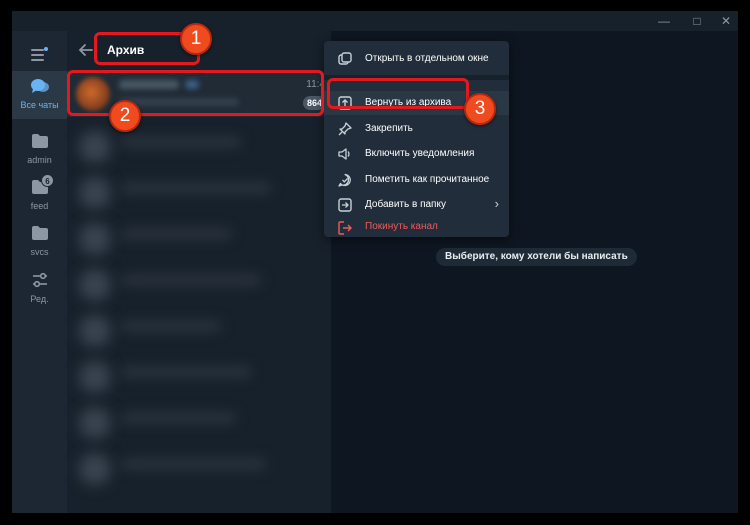  Describe the element at coordinates (39, 242) in the screenshot. I see `sidebar-item-svcs: svcs` at that location.